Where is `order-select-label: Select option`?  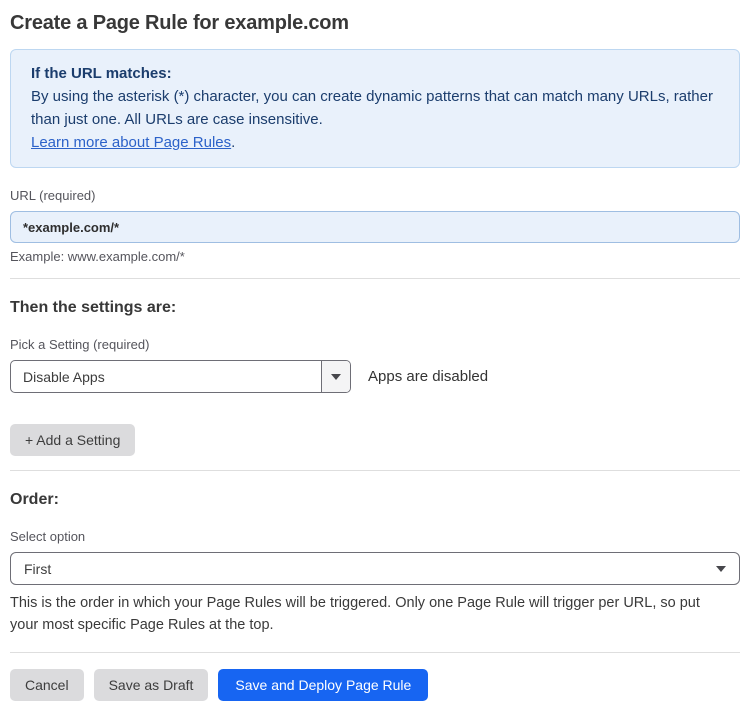
order-select-label: Select option is located at coordinates (48, 536).